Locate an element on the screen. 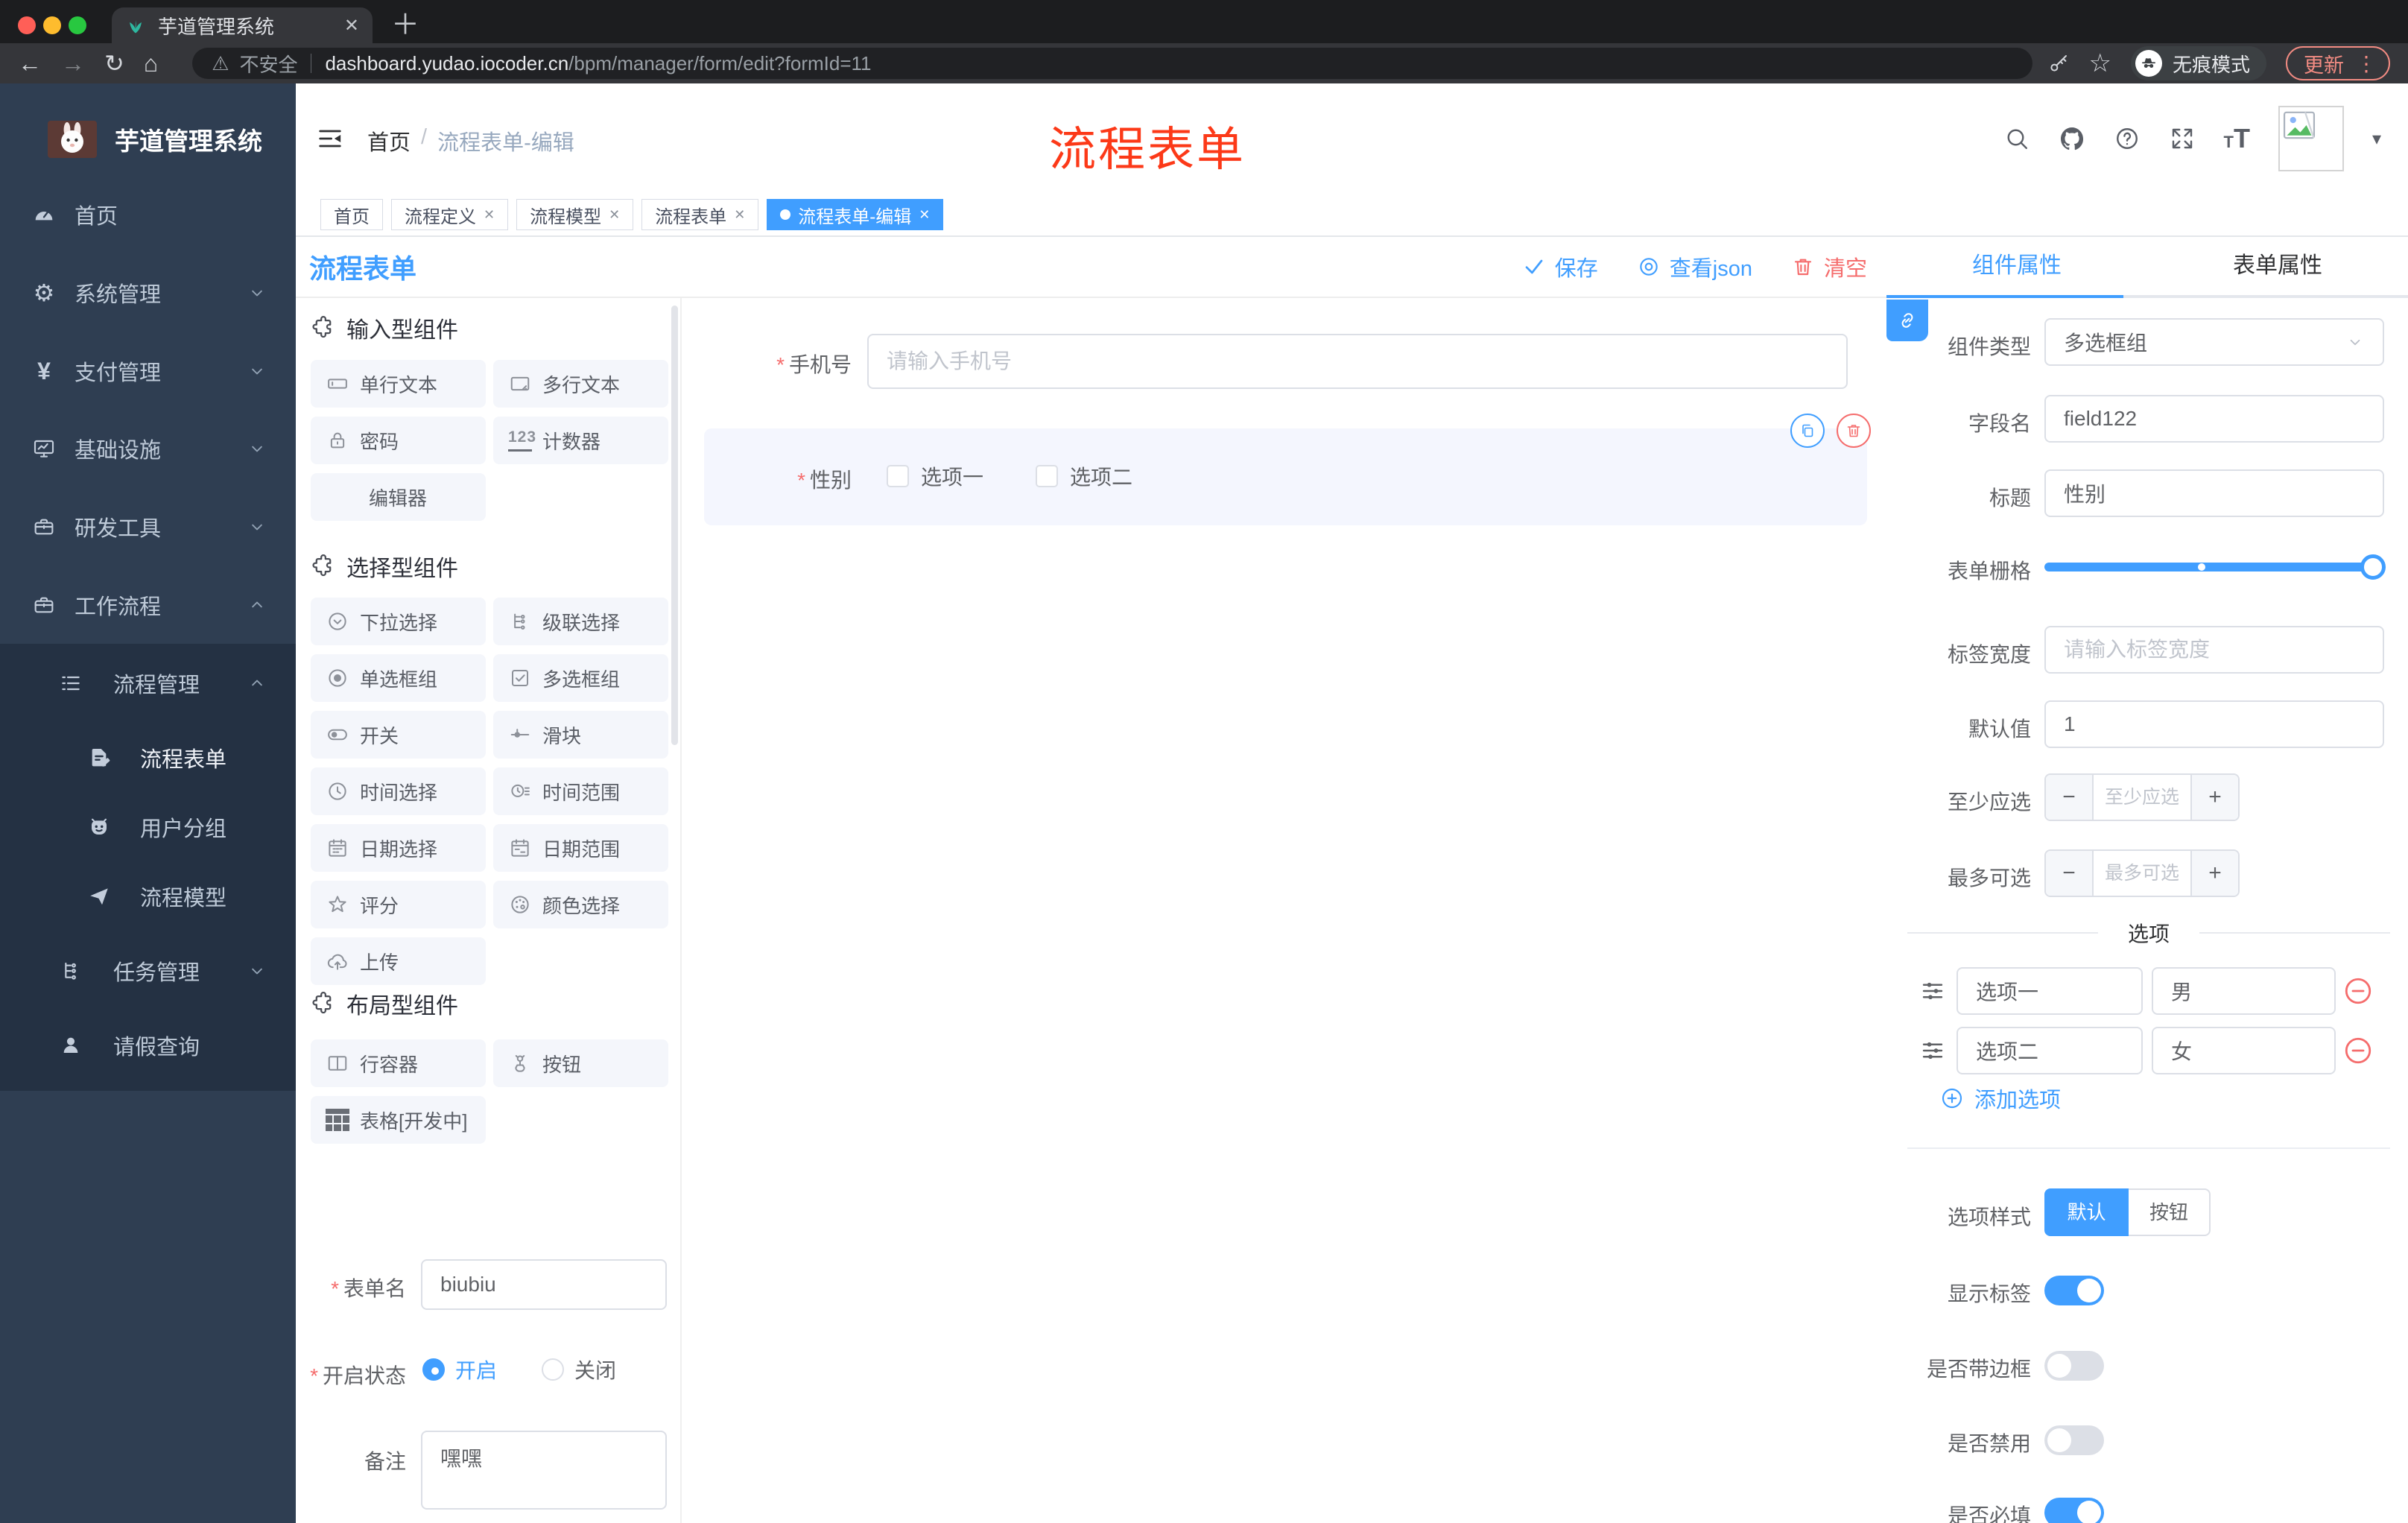 Image resolution: width=2408 pixels, height=1523 pixels. max-select-input is located at coordinates (2142, 874).